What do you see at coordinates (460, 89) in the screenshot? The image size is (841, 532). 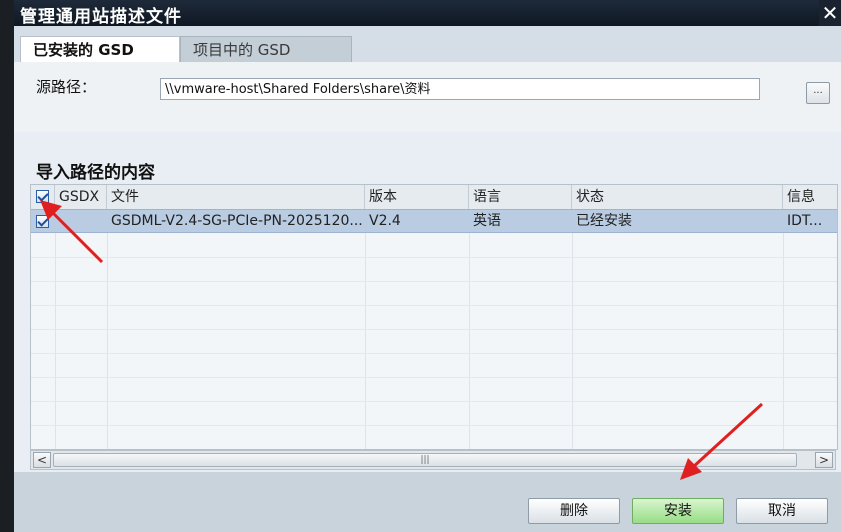 I see `source-path-input: \\vmware-host\Shared Folders\share\资料` at bounding box center [460, 89].